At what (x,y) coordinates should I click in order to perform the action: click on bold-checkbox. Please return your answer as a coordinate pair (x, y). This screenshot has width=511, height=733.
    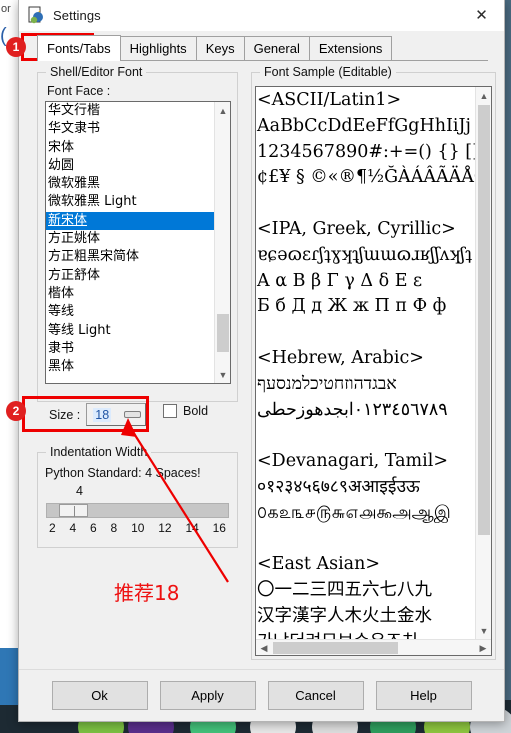
    Looking at the image, I should click on (170, 411).